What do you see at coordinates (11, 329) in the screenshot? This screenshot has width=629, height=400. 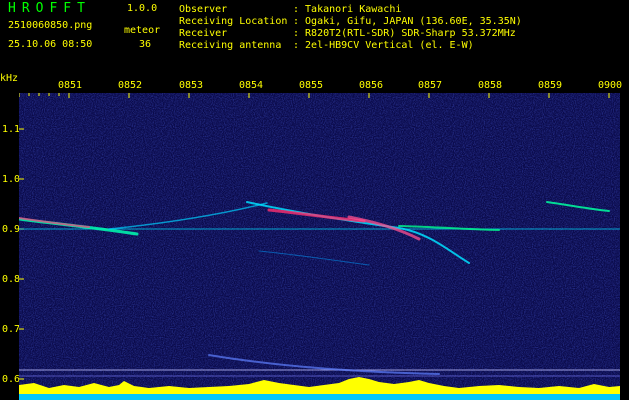 I see `freq-label: 0.7` at bounding box center [11, 329].